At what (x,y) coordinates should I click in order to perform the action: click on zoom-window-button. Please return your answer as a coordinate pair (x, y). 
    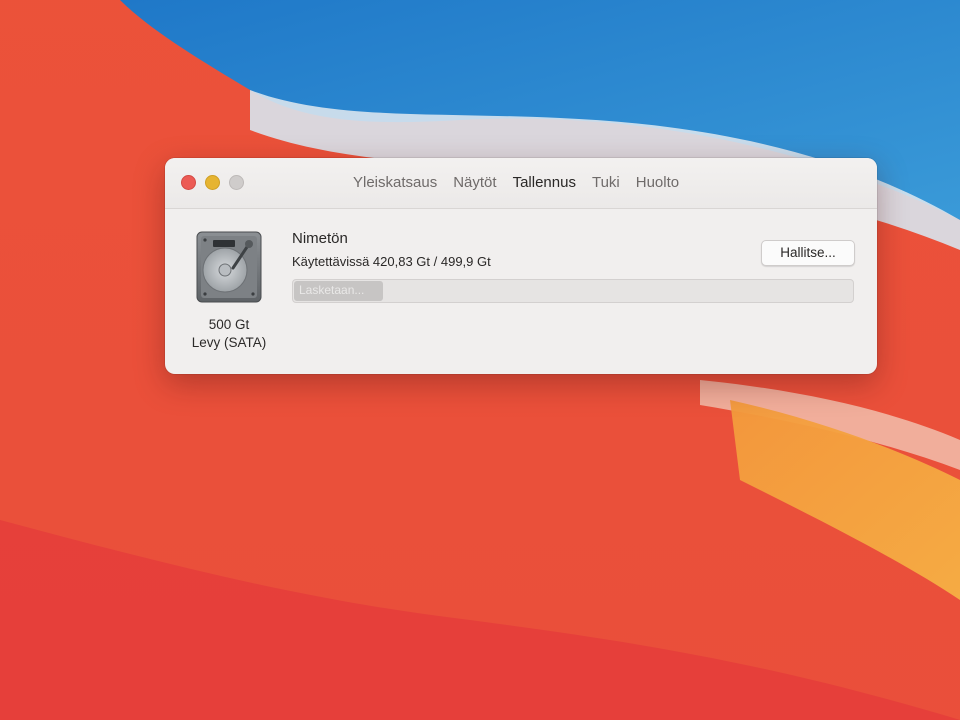
    Looking at the image, I should click on (236, 182).